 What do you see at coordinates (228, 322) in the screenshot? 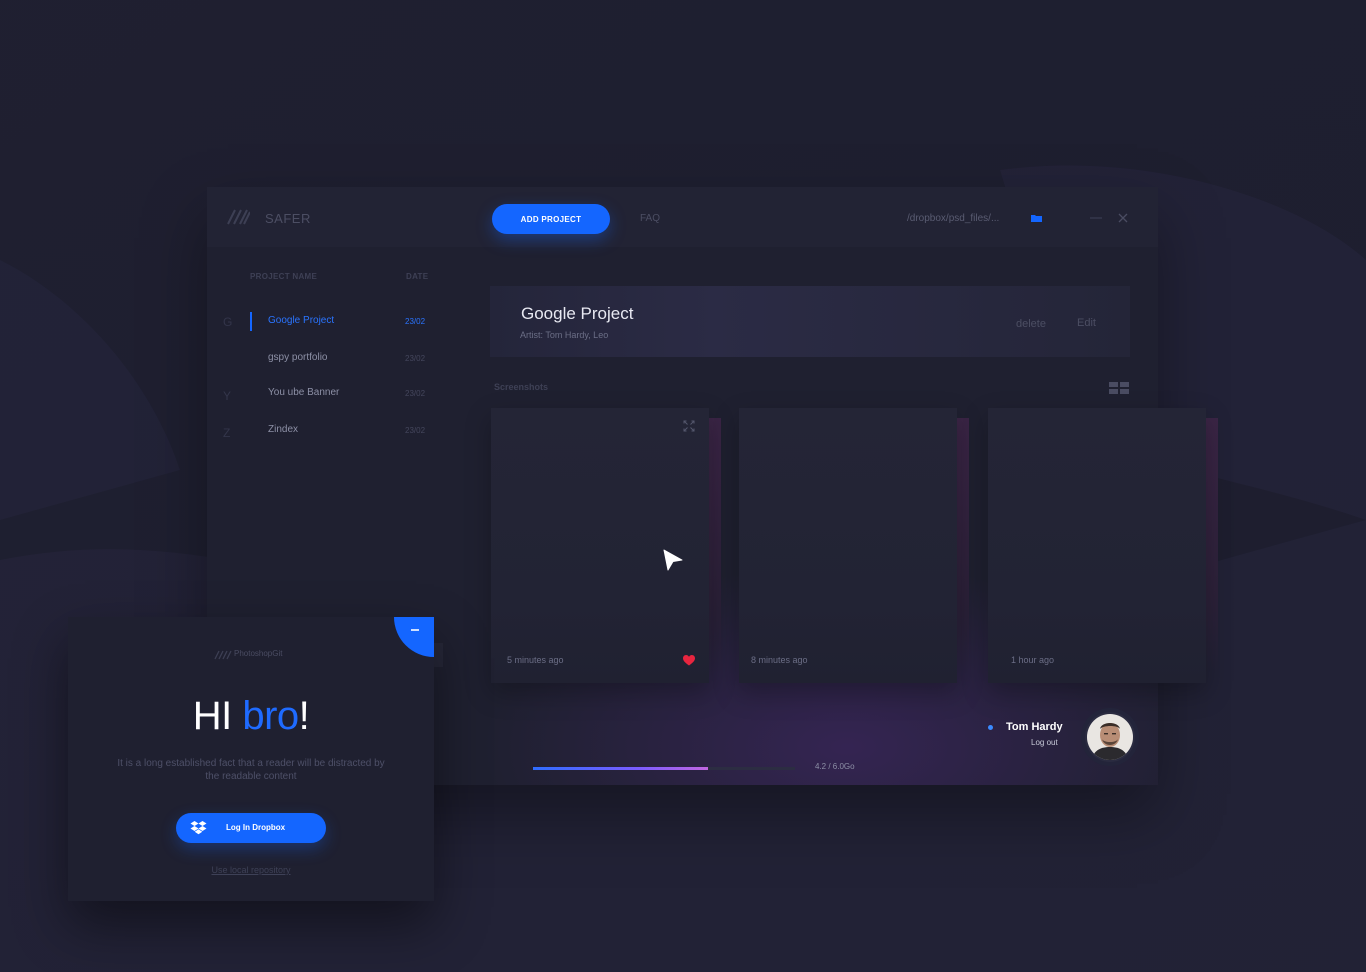
I see `index-letter: G` at bounding box center [228, 322].